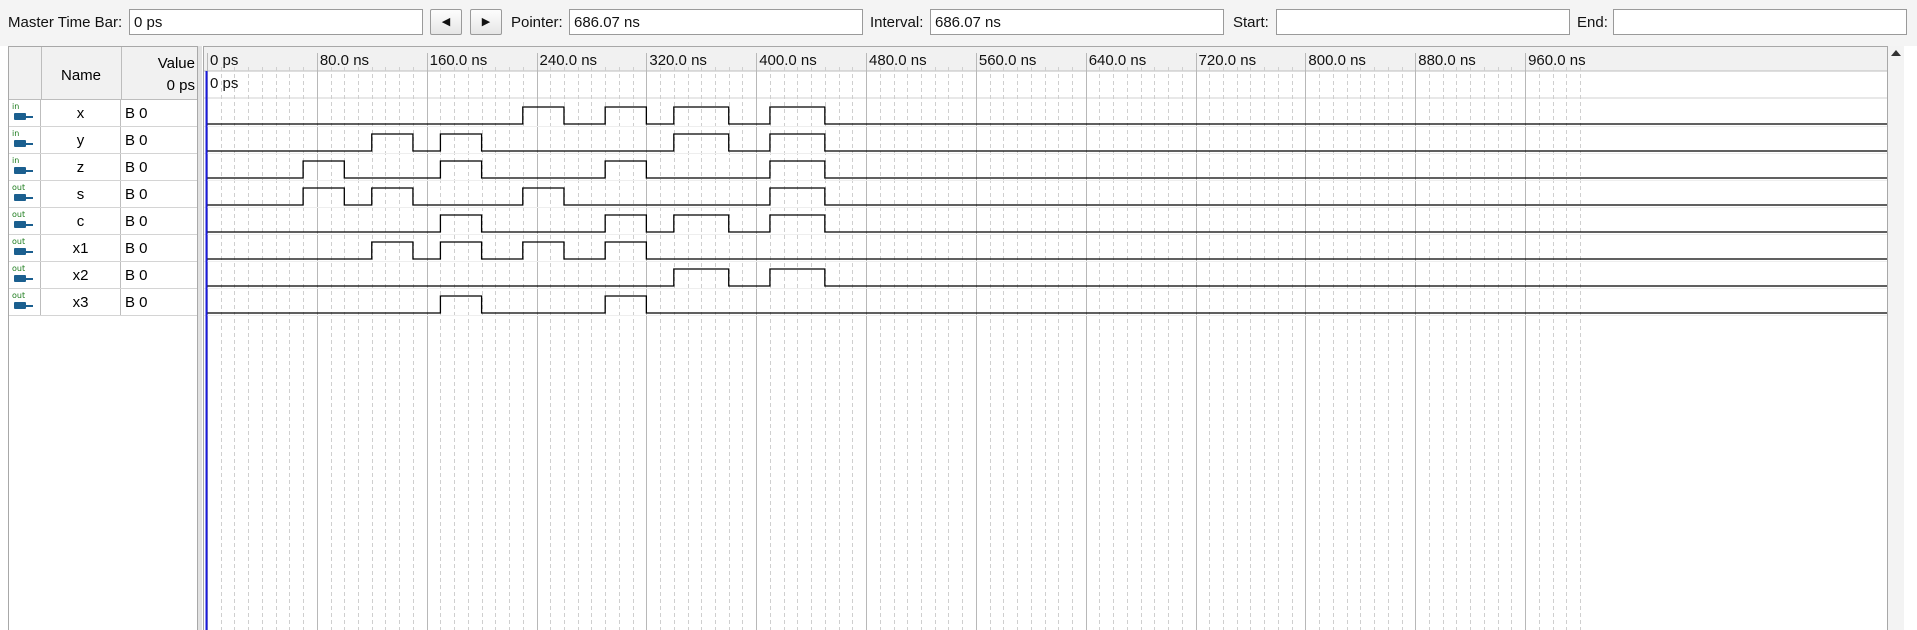  I want to click on signal-row-x3: out x3 B 0, so click(103, 302).